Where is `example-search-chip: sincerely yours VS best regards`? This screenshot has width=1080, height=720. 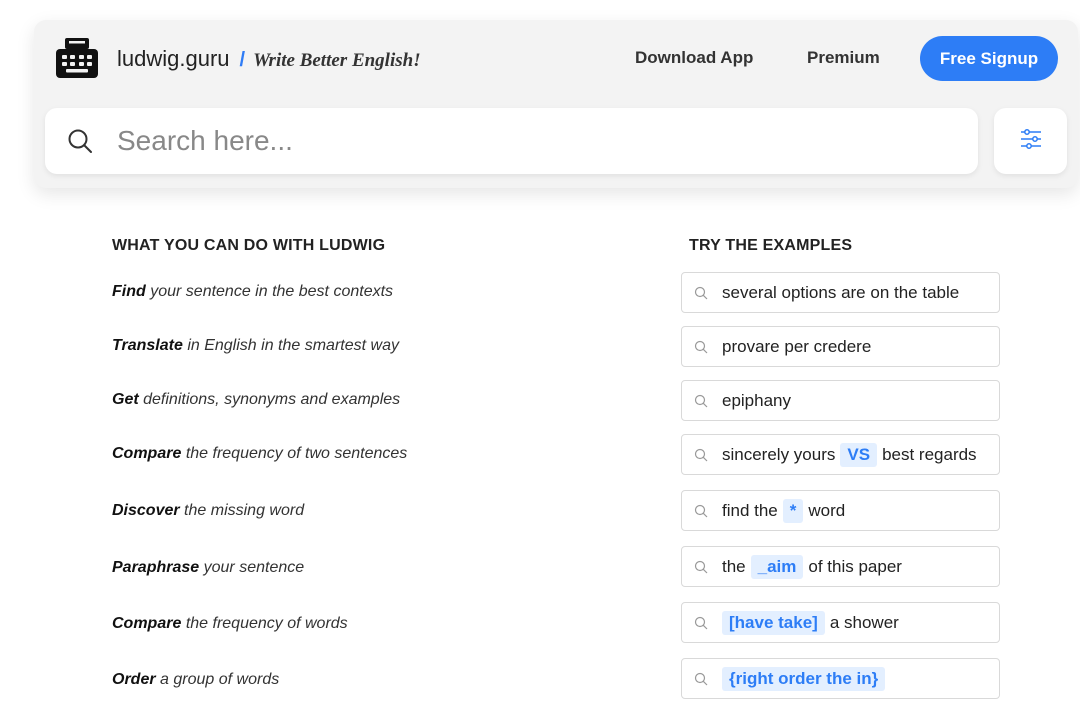
example-search-chip: sincerely yours VS best regards is located at coordinates (840, 454).